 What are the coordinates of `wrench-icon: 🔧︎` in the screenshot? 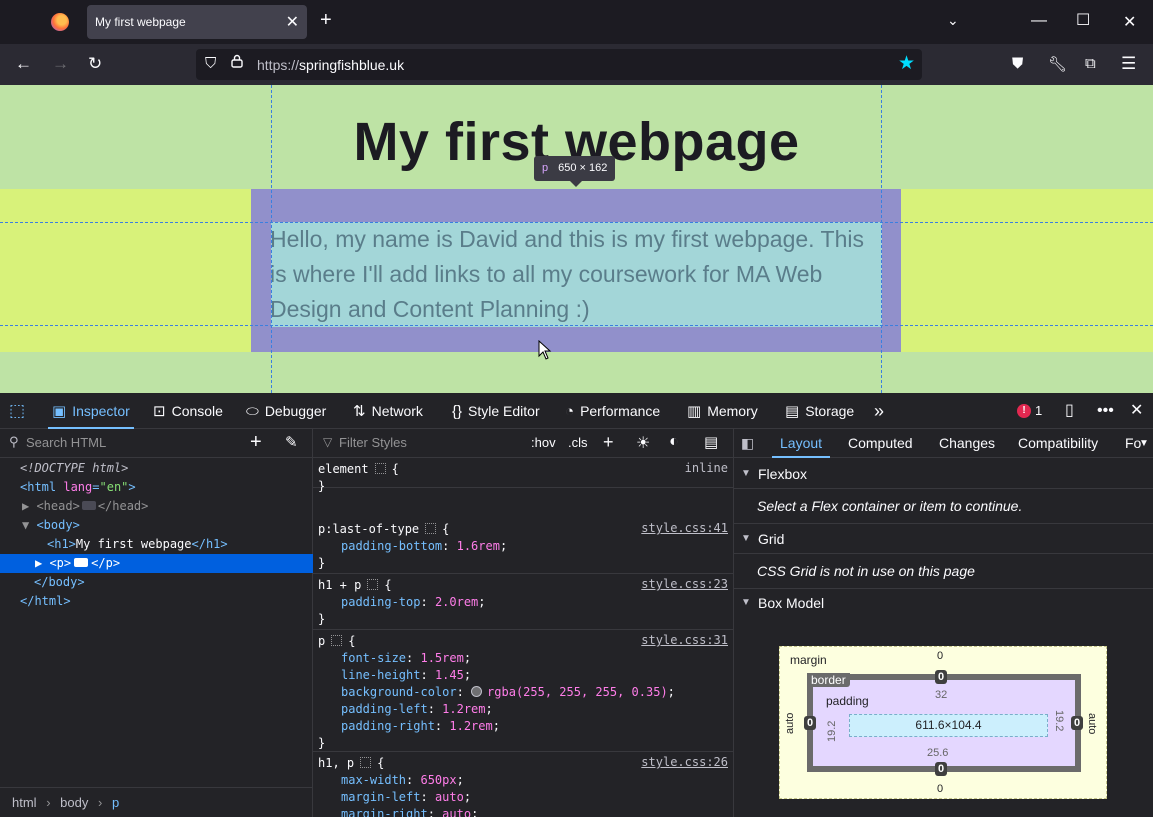 It's located at (1057, 64).